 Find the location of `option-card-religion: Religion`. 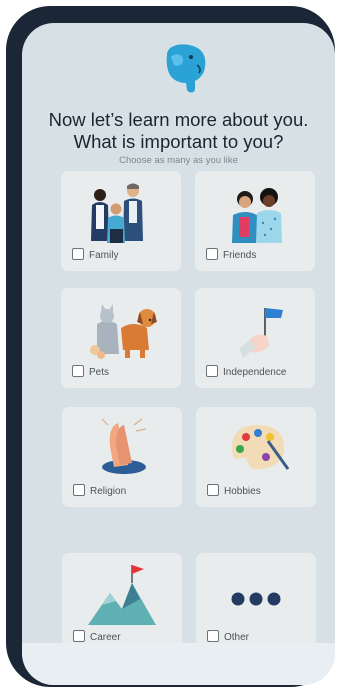

option-card-religion: Religion is located at coordinates (122, 457).